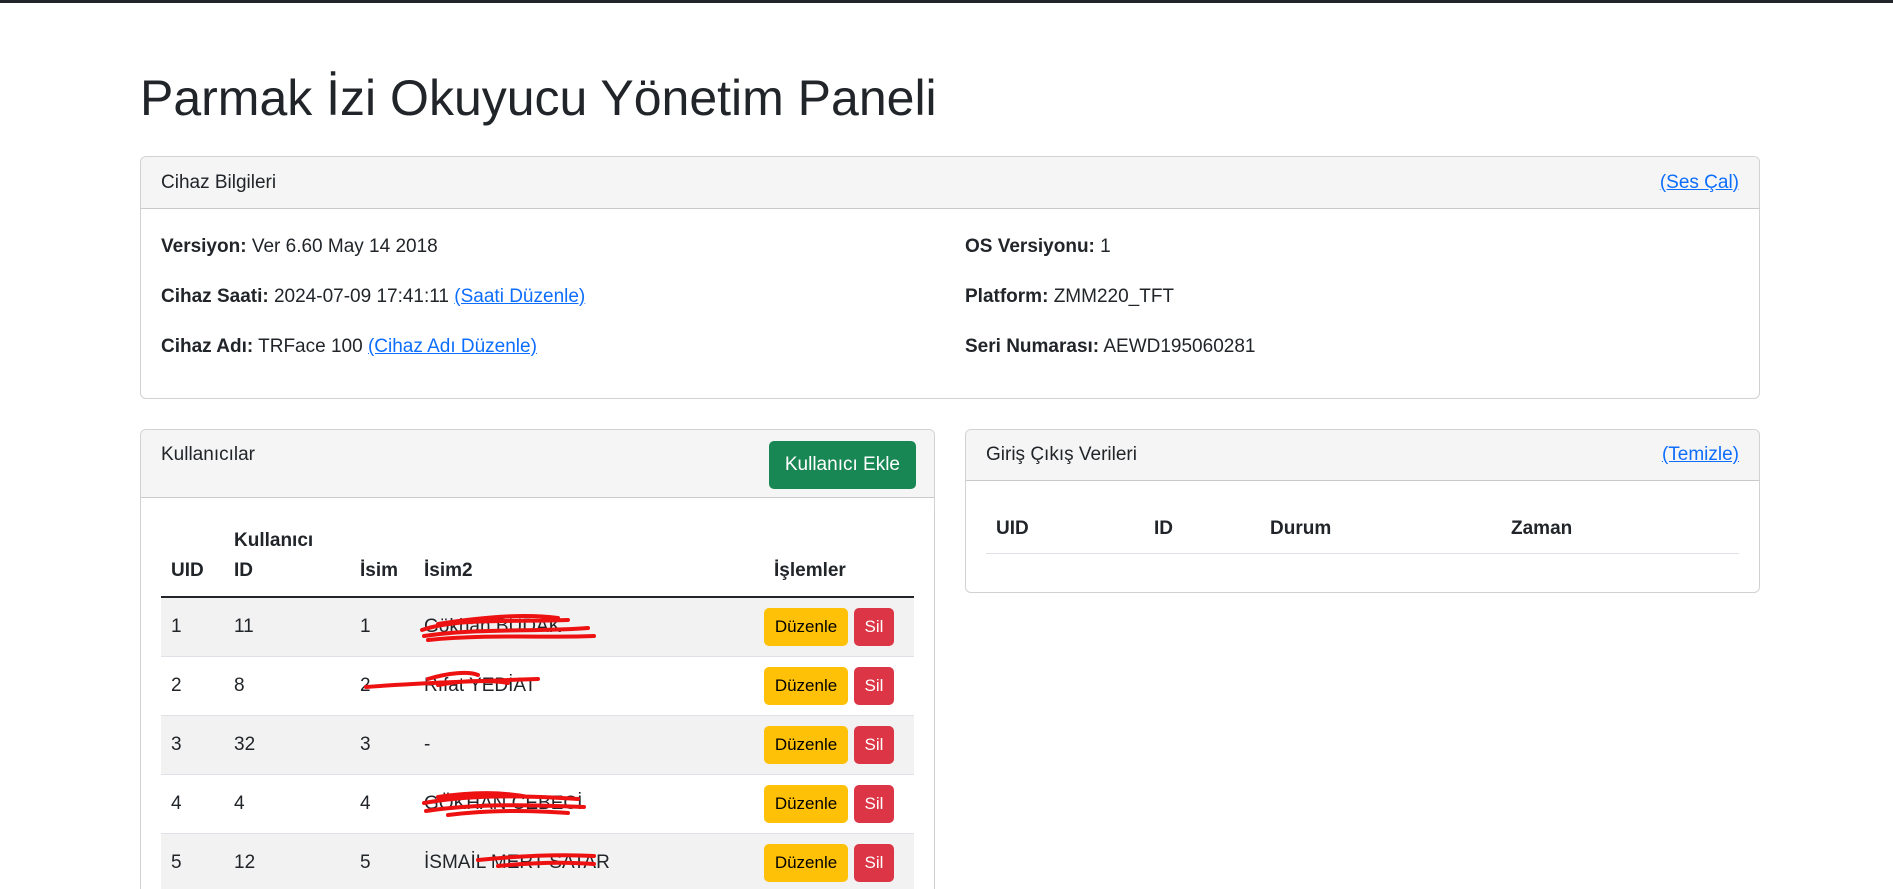 The image size is (1893, 889). Describe the element at coordinates (287, 861) in the screenshot. I see `cell-user-id: 12` at that location.